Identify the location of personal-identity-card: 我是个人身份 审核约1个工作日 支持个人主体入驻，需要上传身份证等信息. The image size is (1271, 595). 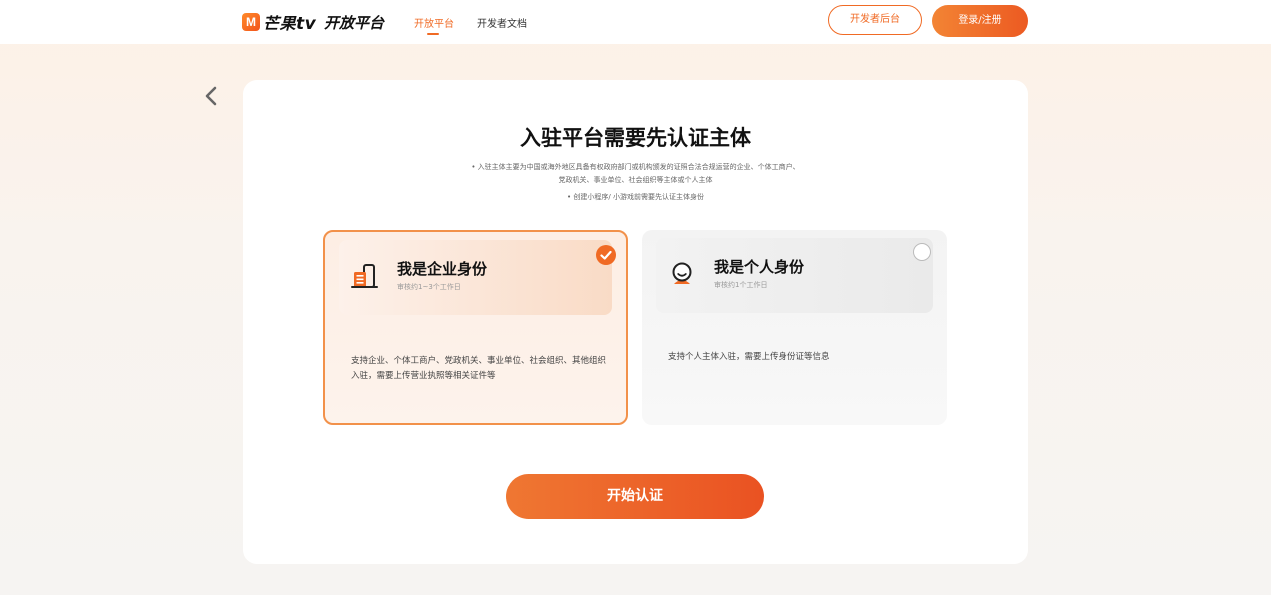
(794, 327).